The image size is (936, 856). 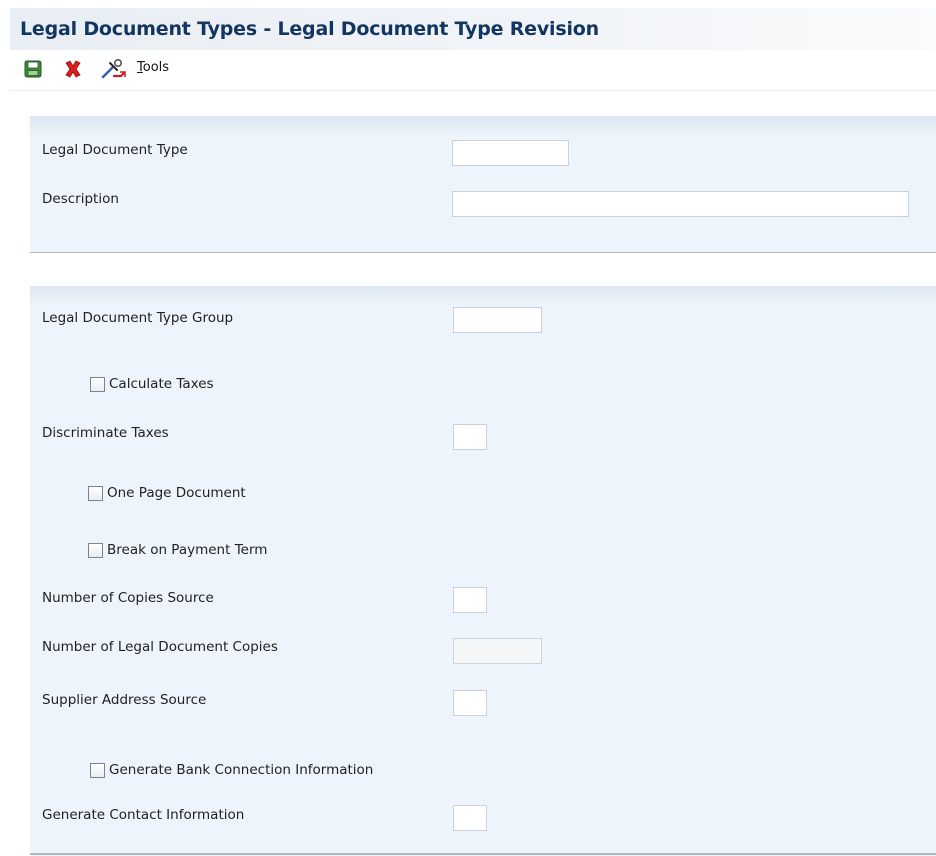 I want to click on legal-document-type-input, so click(x=510, y=153).